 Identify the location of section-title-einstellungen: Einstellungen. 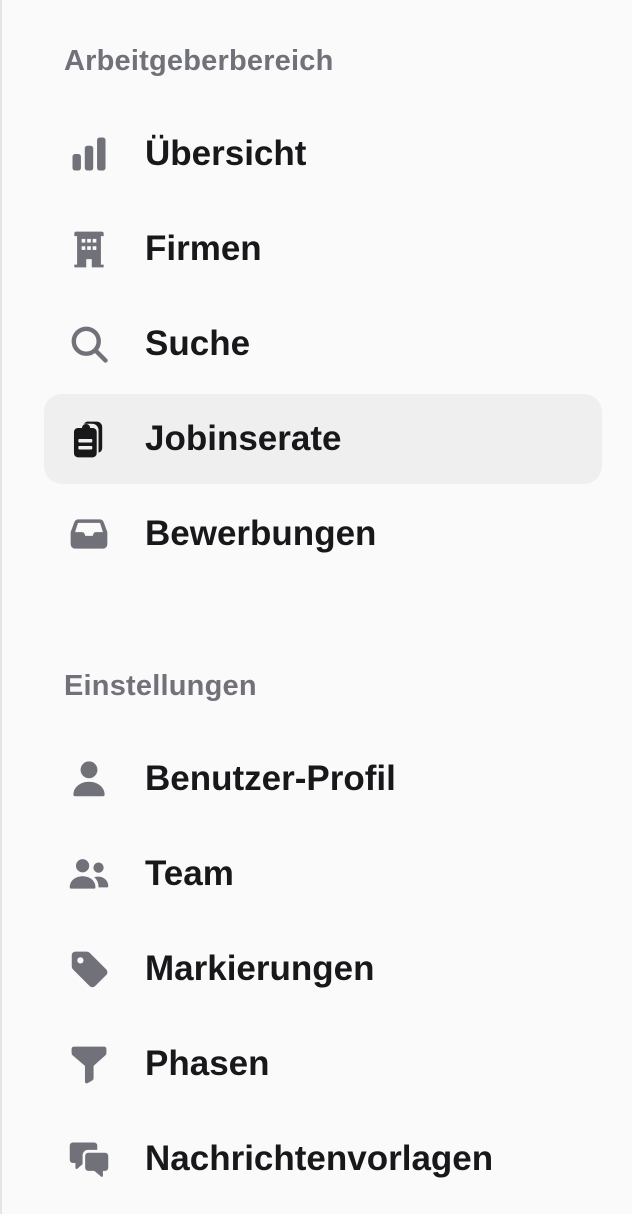
(160, 686).